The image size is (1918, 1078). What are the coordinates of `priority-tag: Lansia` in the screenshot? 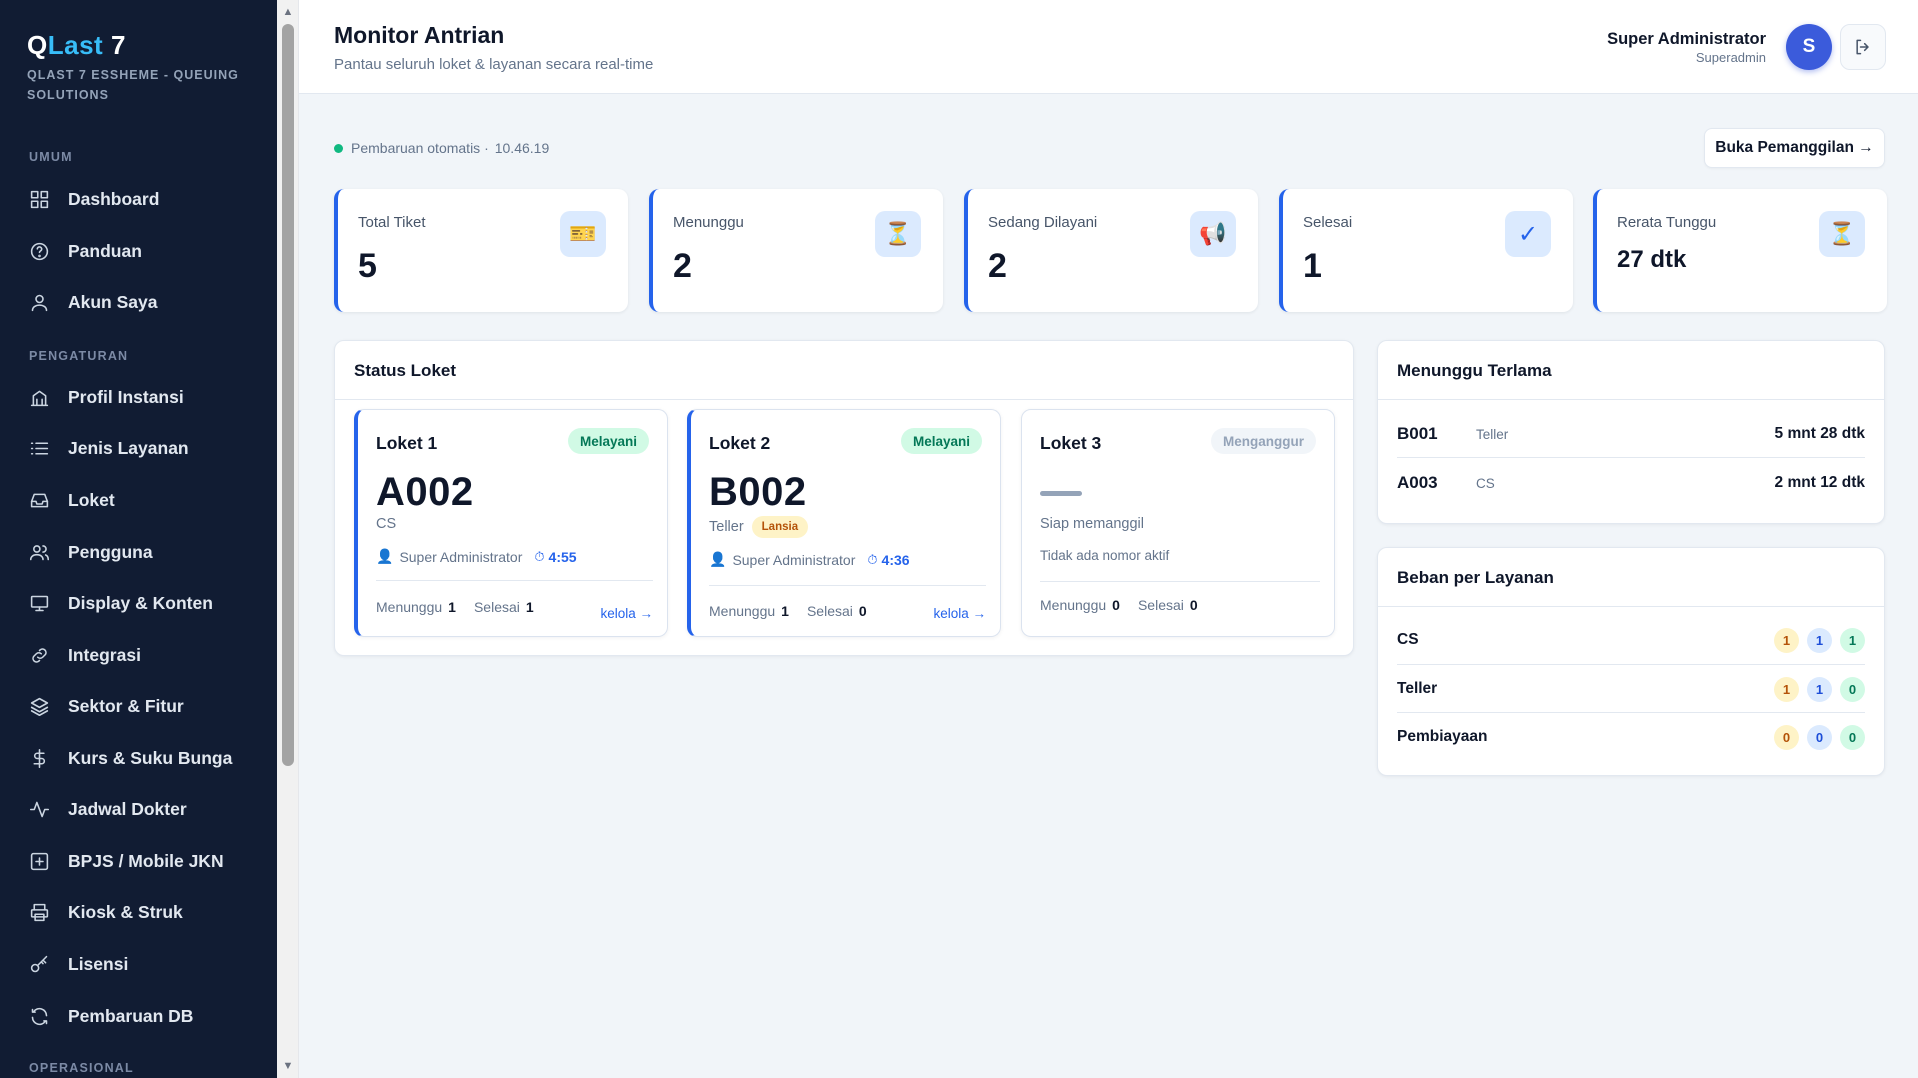 It's located at (780, 527).